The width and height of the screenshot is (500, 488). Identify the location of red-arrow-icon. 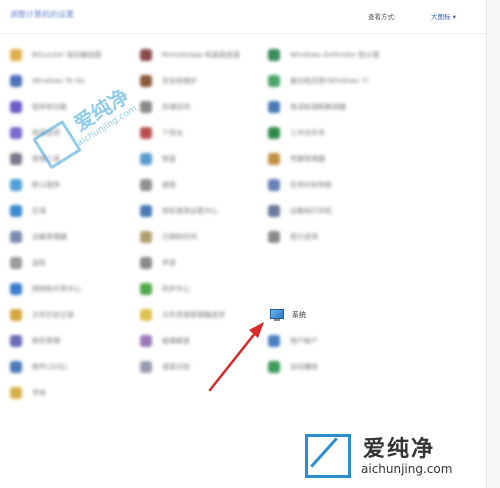
(236, 357).